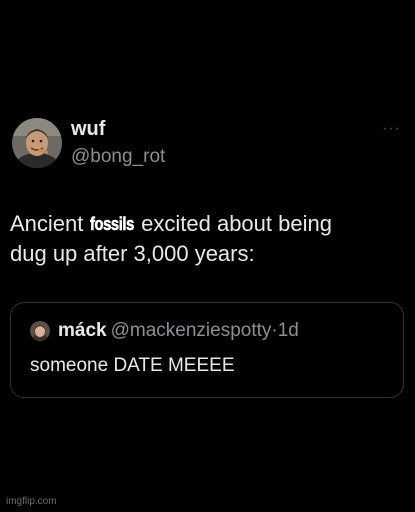 This screenshot has height=512, width=415. What do you see at coordinates (82, 330) in the screenshot?
I see `quoted-author-display-name: máck` at bounding box center [82, 330].